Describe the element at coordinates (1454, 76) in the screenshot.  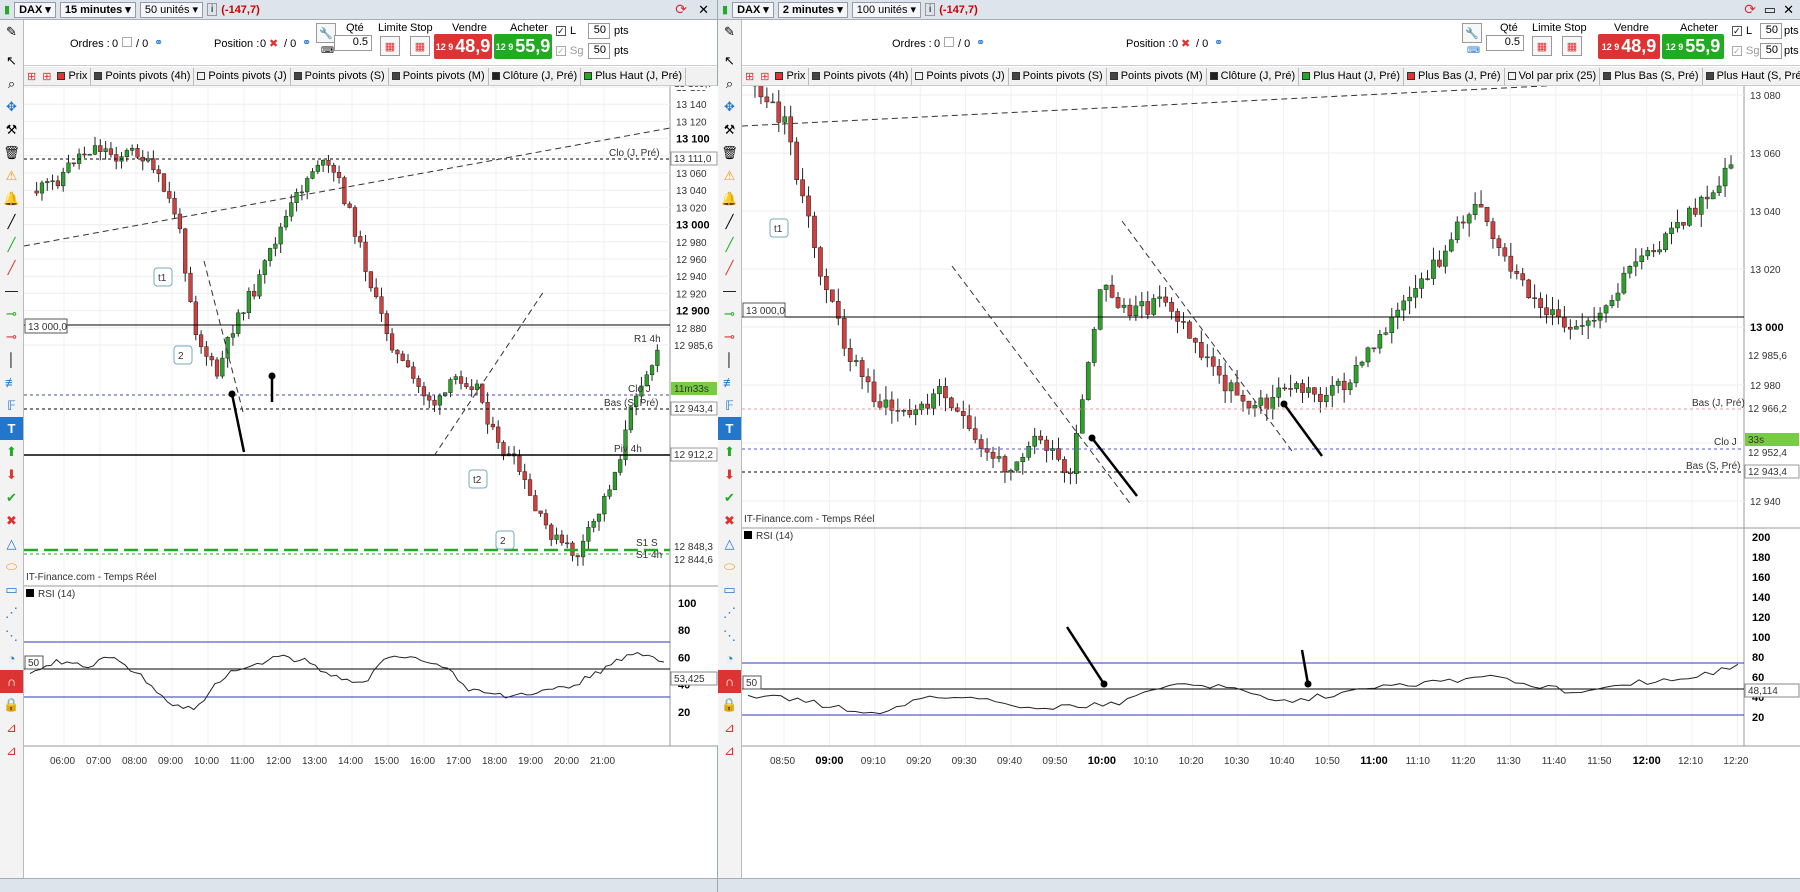
I see `indicator-item: Plus Bas (J, Pré)` at that location.